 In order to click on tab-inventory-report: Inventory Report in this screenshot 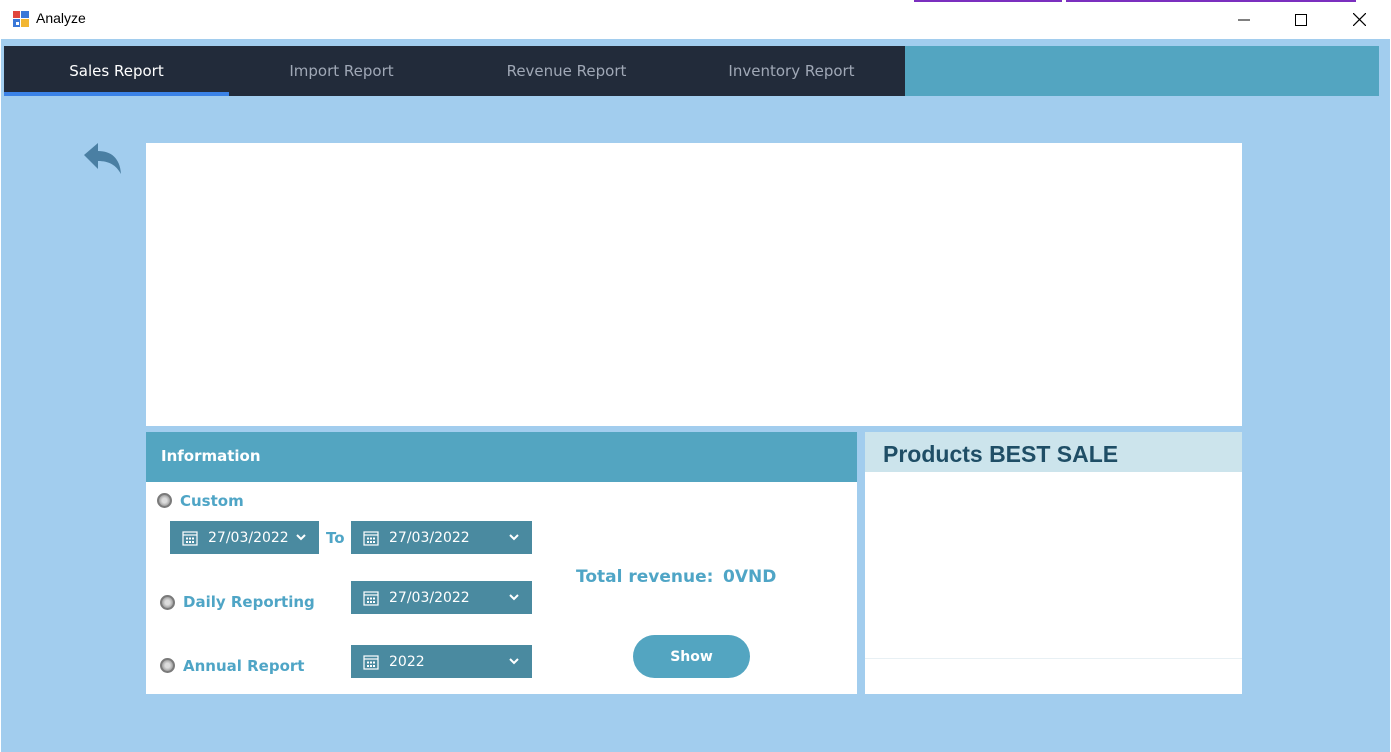, I will do `click(791, 71)`.